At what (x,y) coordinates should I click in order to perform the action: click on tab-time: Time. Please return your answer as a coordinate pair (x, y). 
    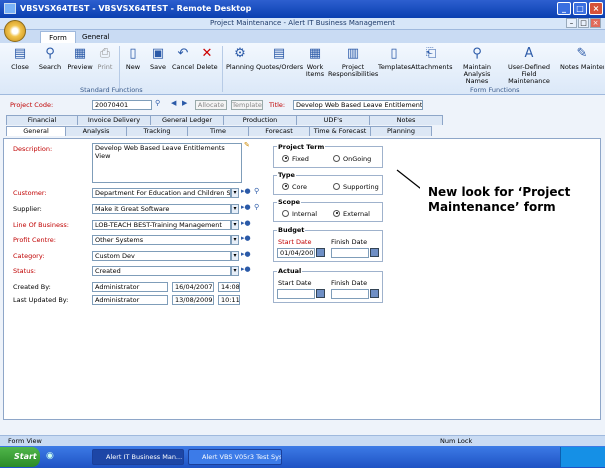
    Looking at the image, I should click on (218, 131).